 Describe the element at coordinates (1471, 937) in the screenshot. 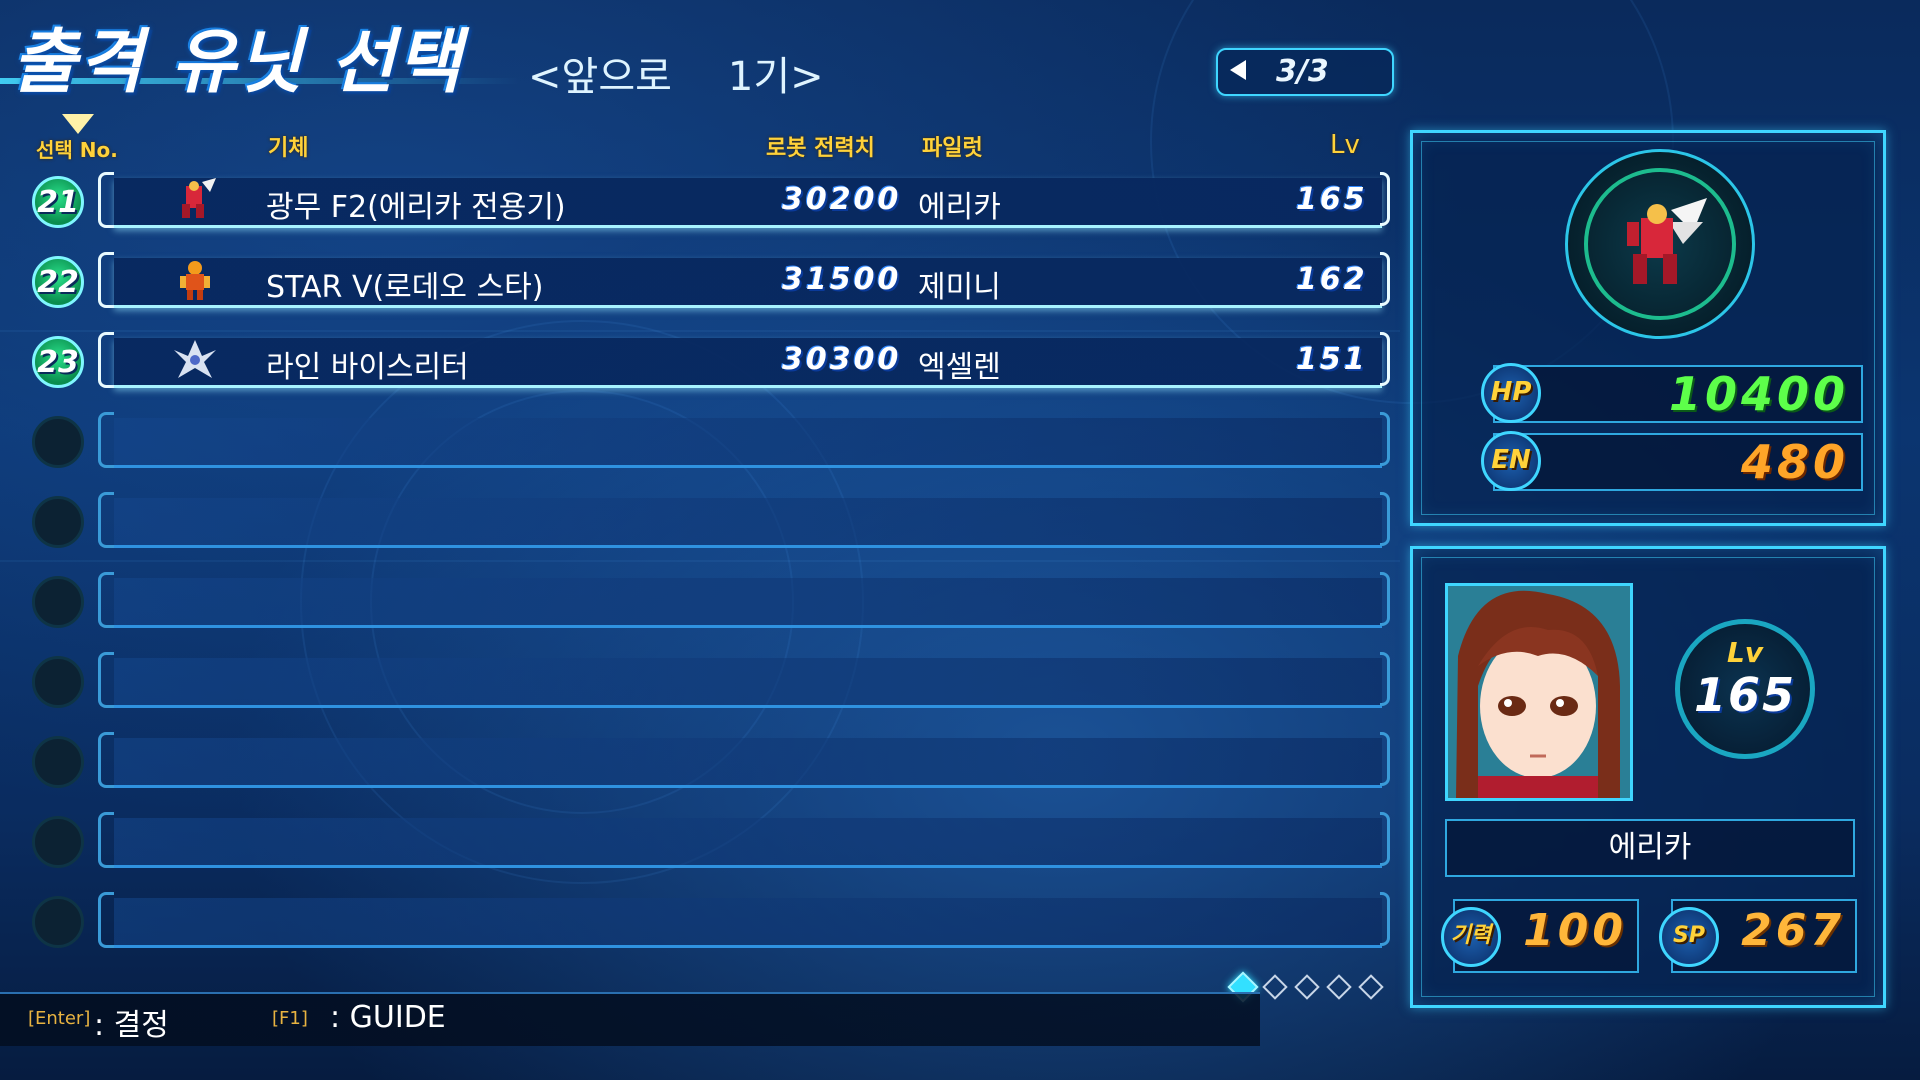

I see `morale-label-badge: 기력` at that location.